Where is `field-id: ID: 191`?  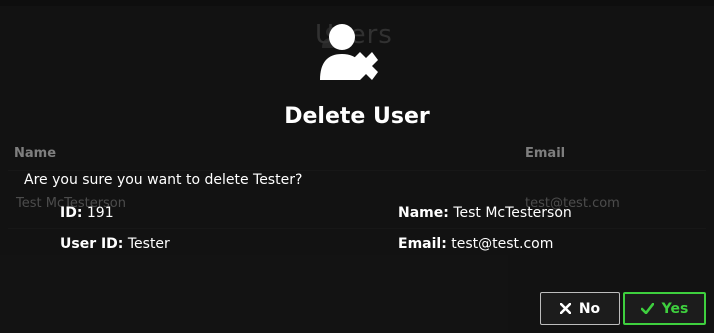
field-id: ID: 191 is located at coordinates (87, 213).